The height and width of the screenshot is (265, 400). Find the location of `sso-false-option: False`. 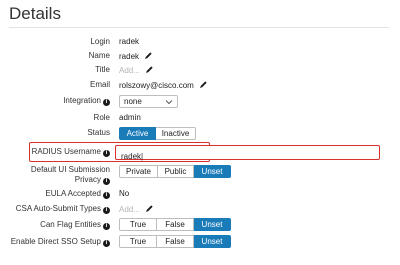

sso-false-option: False is located at coordinates (175, 241).